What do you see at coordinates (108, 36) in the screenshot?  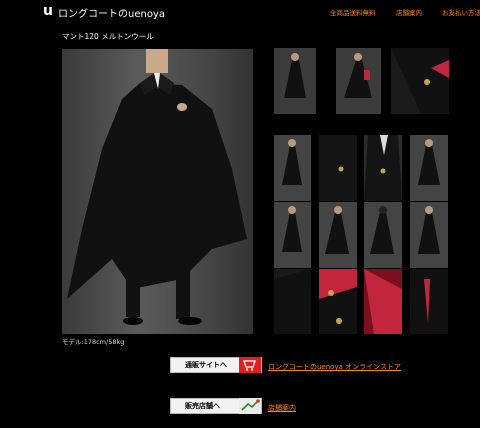 I see `product-title: マント120 メルトンウール` at bounding box center [108, 36].